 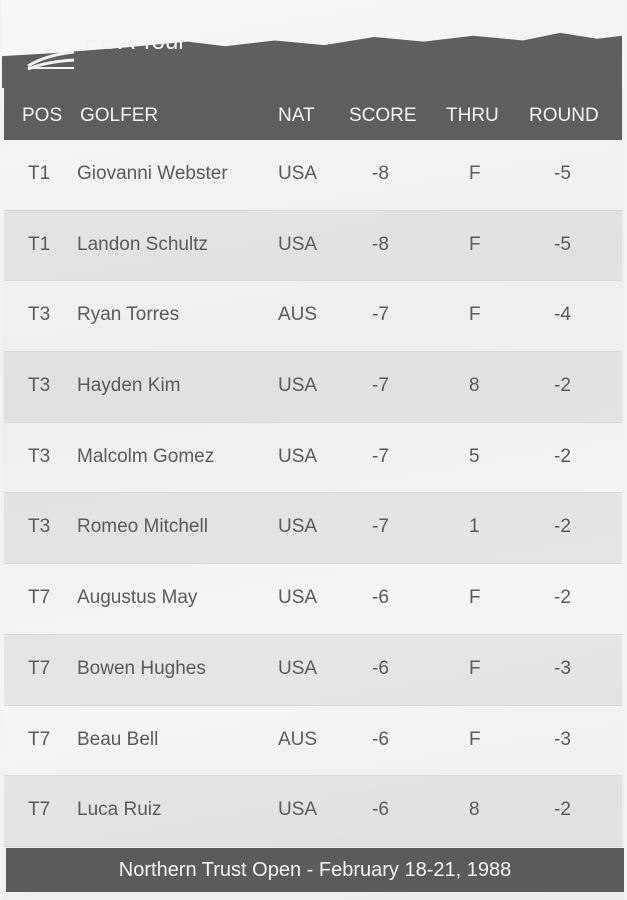 I want to click on col-score: SCORE, so click(x=383, y=115).